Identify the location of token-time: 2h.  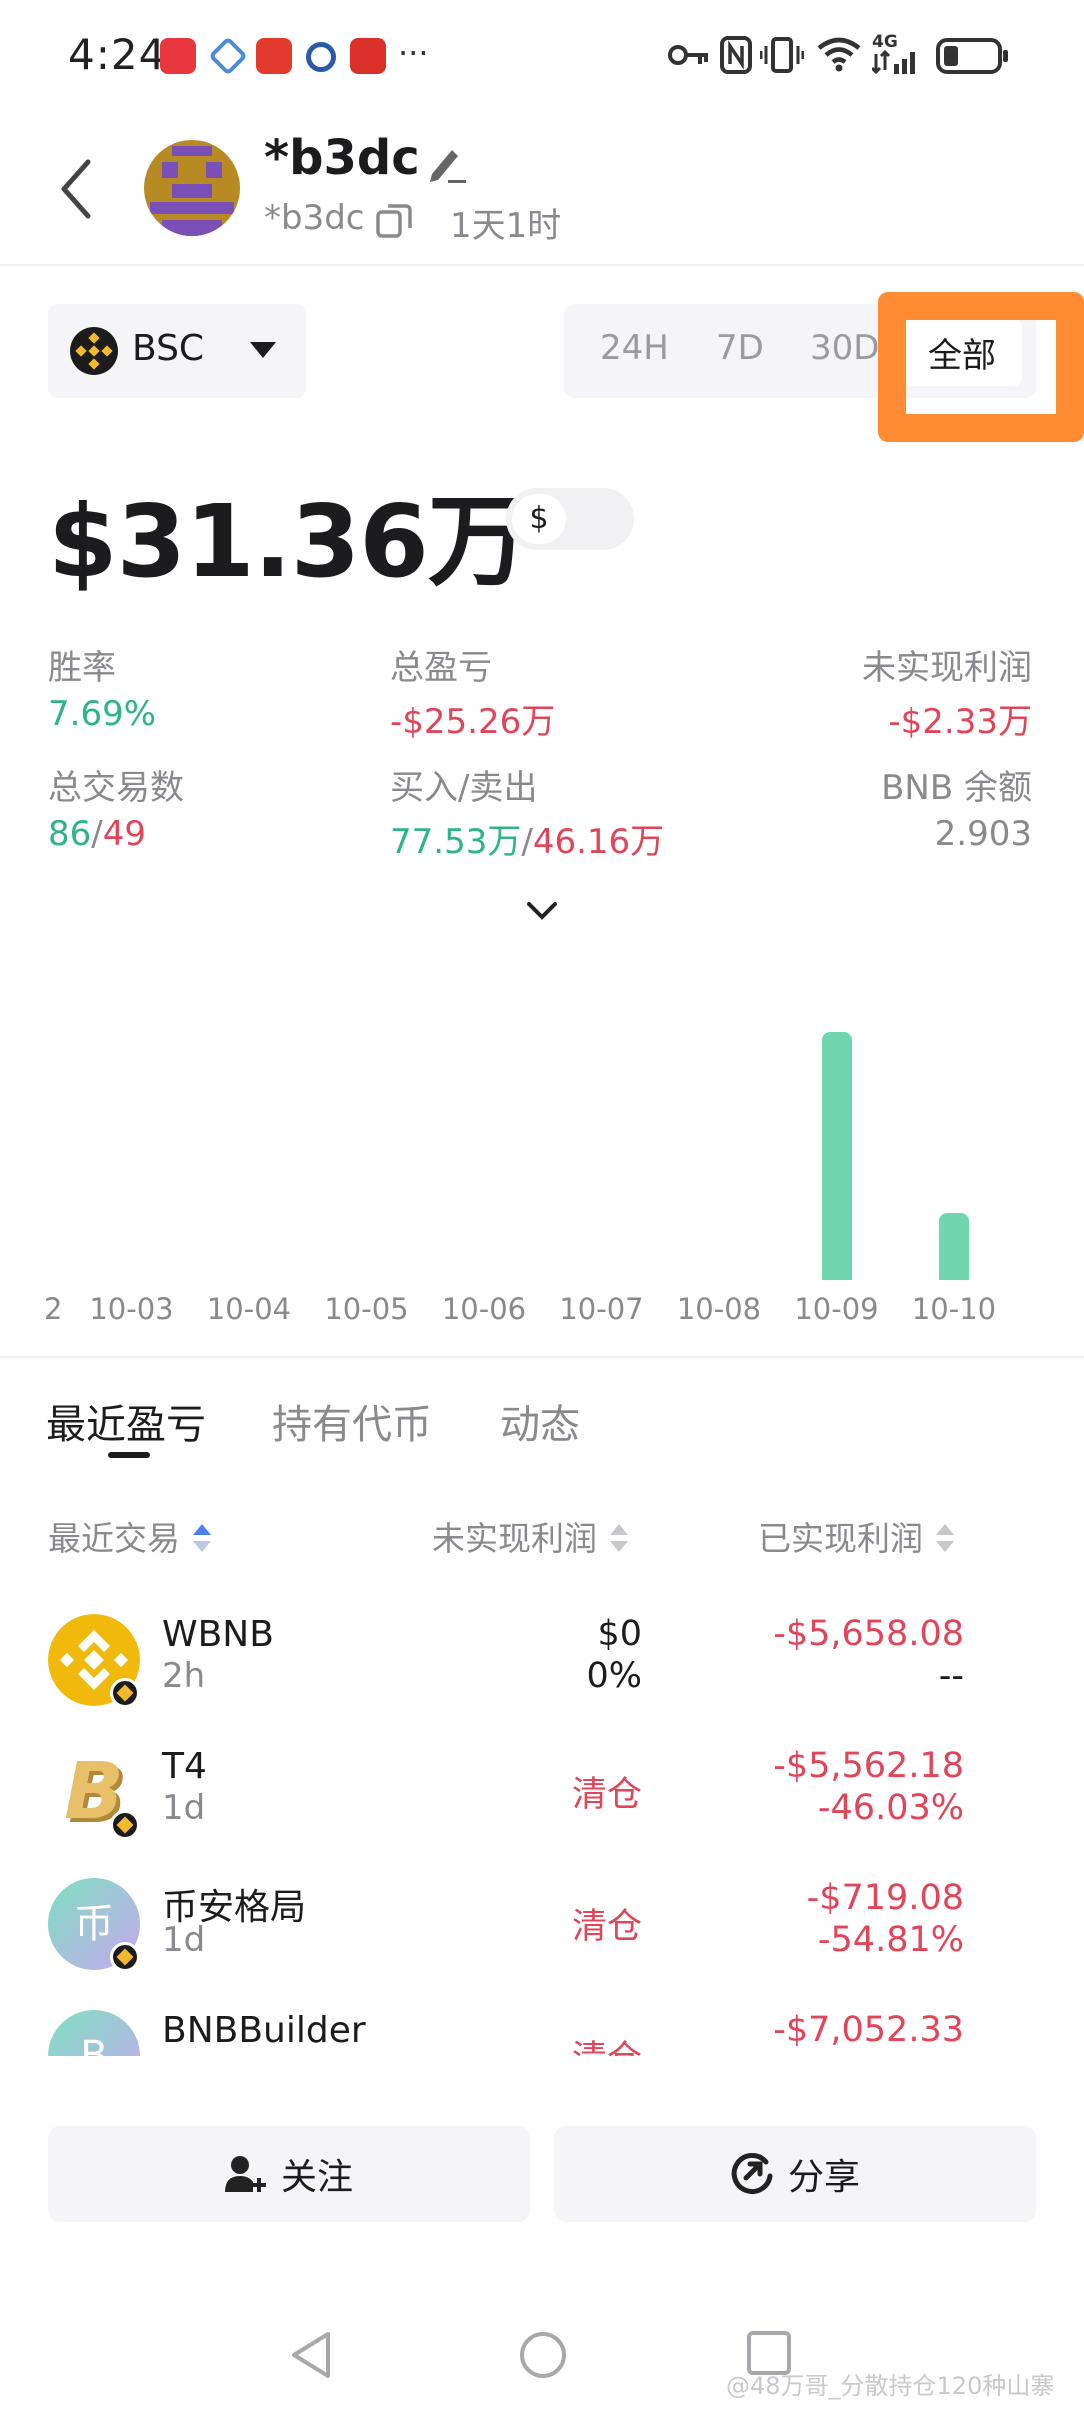
(184, 1676).